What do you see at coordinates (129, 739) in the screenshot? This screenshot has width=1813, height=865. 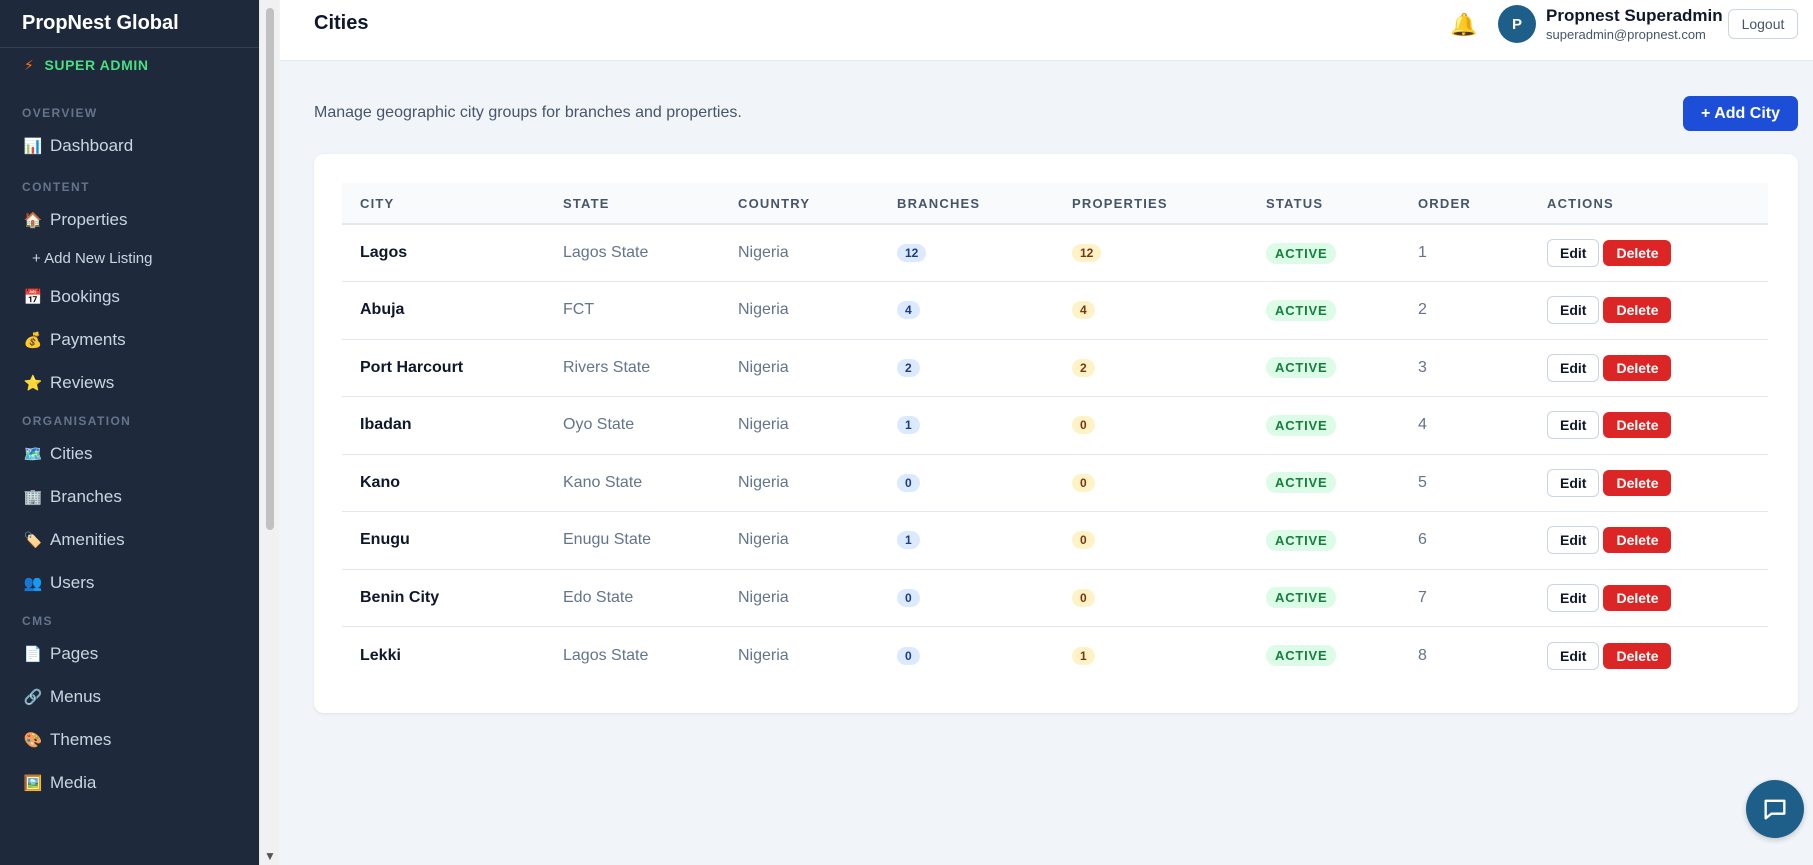 I see `sidebar-item-themes: 🎨 Themes` at bounding box center [129, 739].